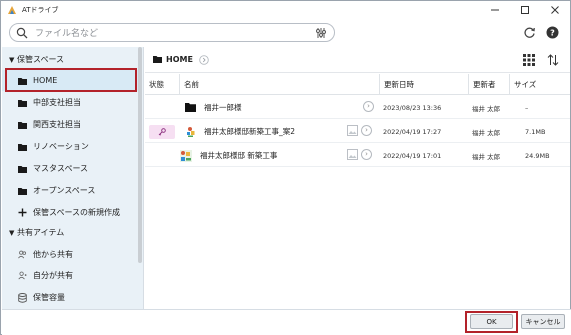 The width and height of the screenshot is (571, 335). I want to click on file-name: 福井太郎様邸新築工事_案2, so click(250, 131).